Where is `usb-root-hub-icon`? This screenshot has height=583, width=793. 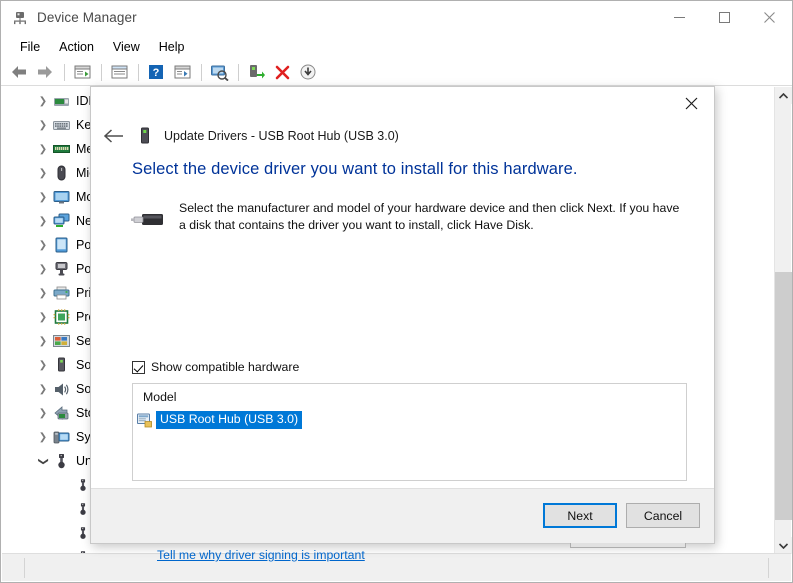 usb-root-hub-icon is located at coordinates (146, 136).